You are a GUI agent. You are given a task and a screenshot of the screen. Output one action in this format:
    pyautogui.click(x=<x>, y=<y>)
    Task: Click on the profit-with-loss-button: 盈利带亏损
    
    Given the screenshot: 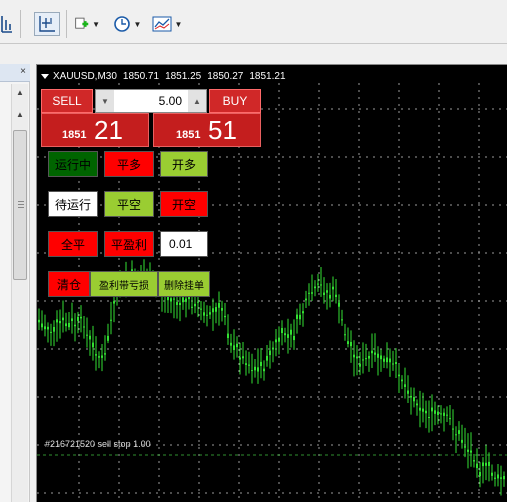 What is the action you would take?
    pyautogui.click(x=124, y=284)
    